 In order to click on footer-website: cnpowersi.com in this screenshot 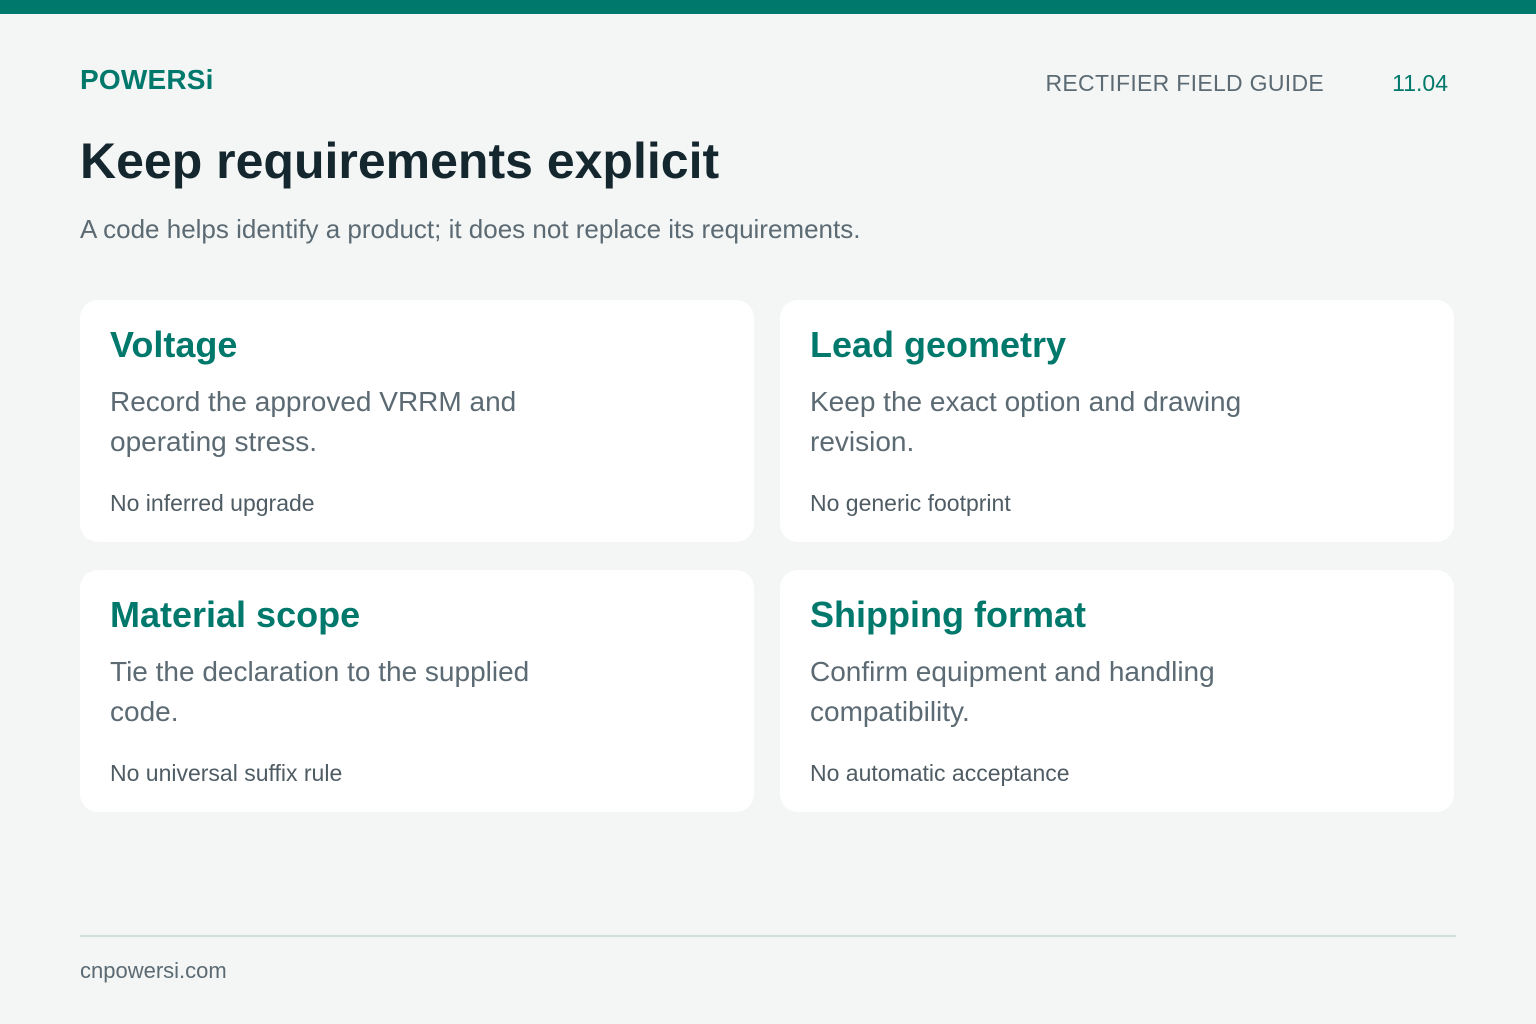, I will do `click(153, 970)`.